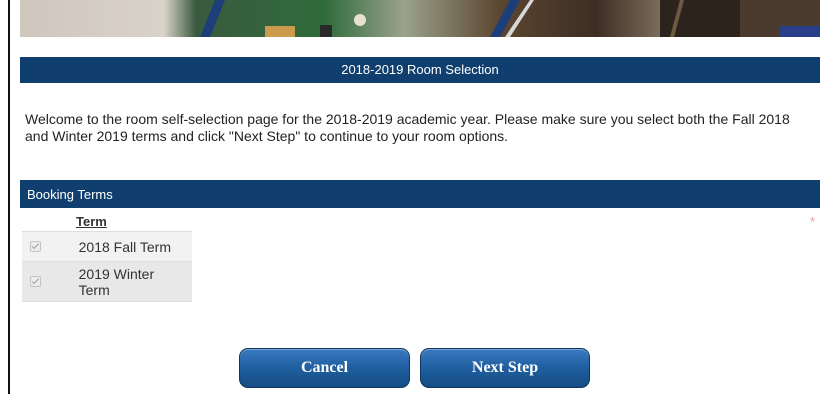  I want to click on cancel-button: Cancel, so click(324, 368).